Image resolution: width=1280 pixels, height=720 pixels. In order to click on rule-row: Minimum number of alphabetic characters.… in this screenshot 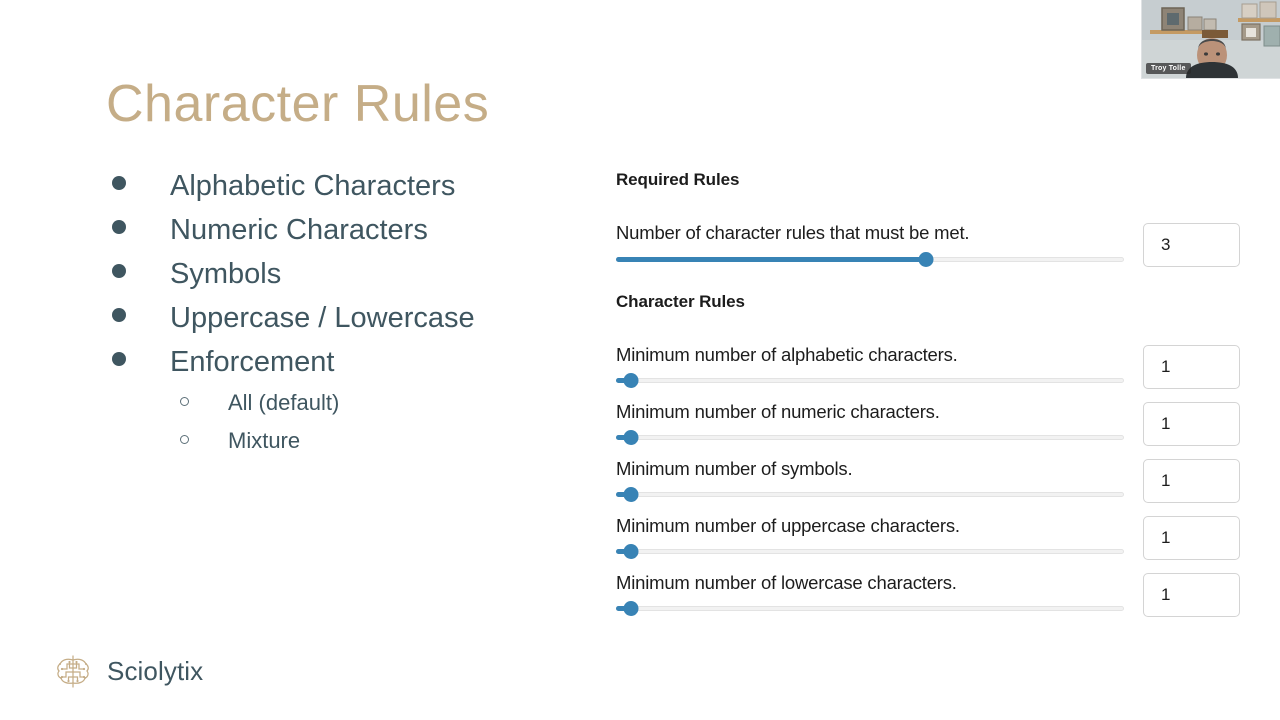, I will do `click(930, 371)`.